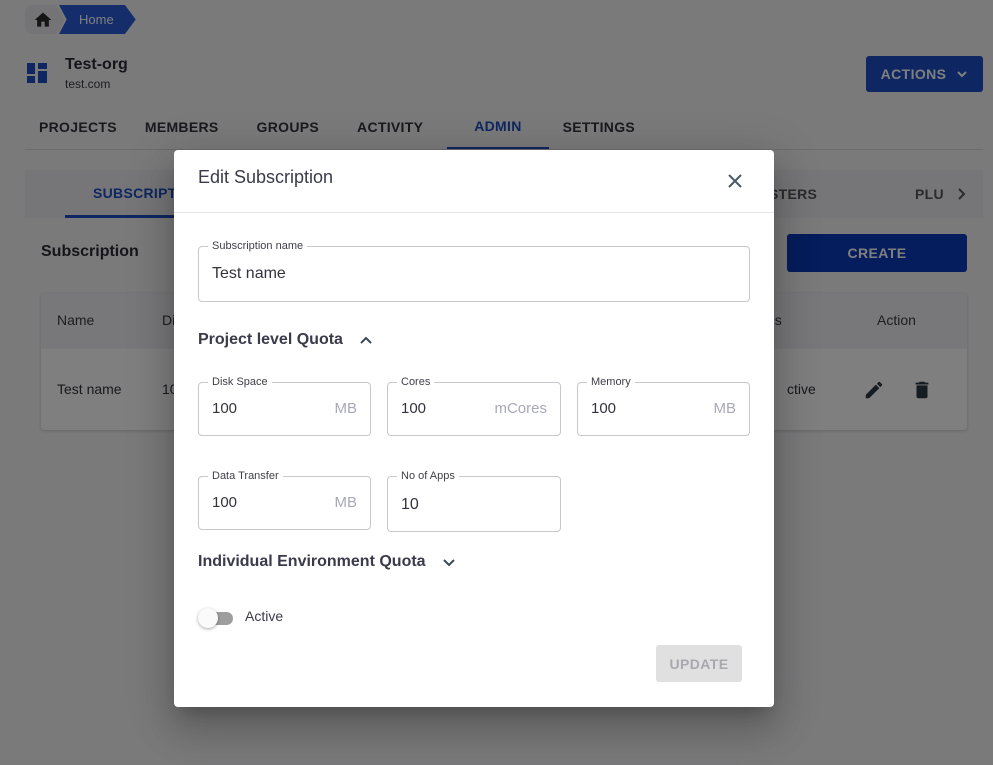 This screenshot has height=765, width=993. I want to click on data-transfer-unit: MB, so click(346, 502).